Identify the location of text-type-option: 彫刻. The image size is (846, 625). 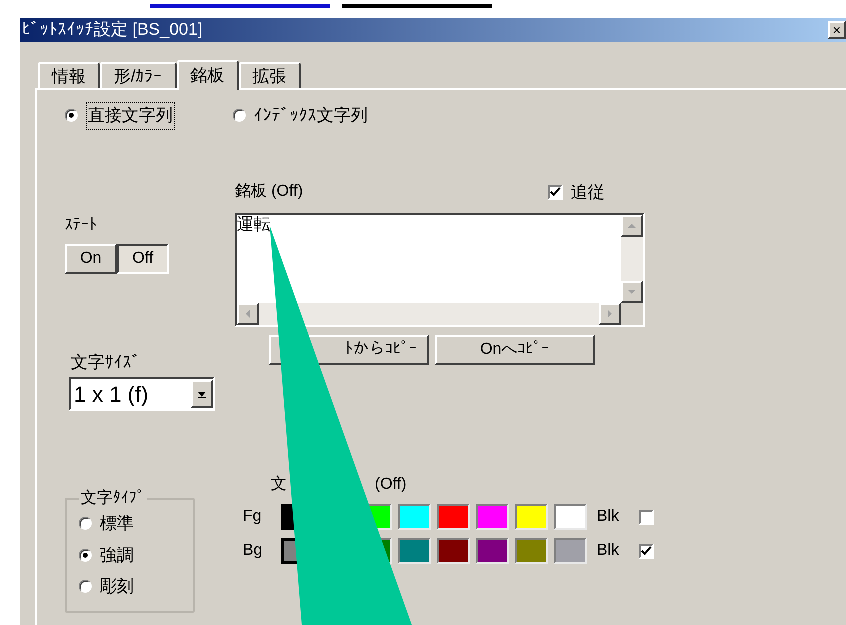
(117, 587).